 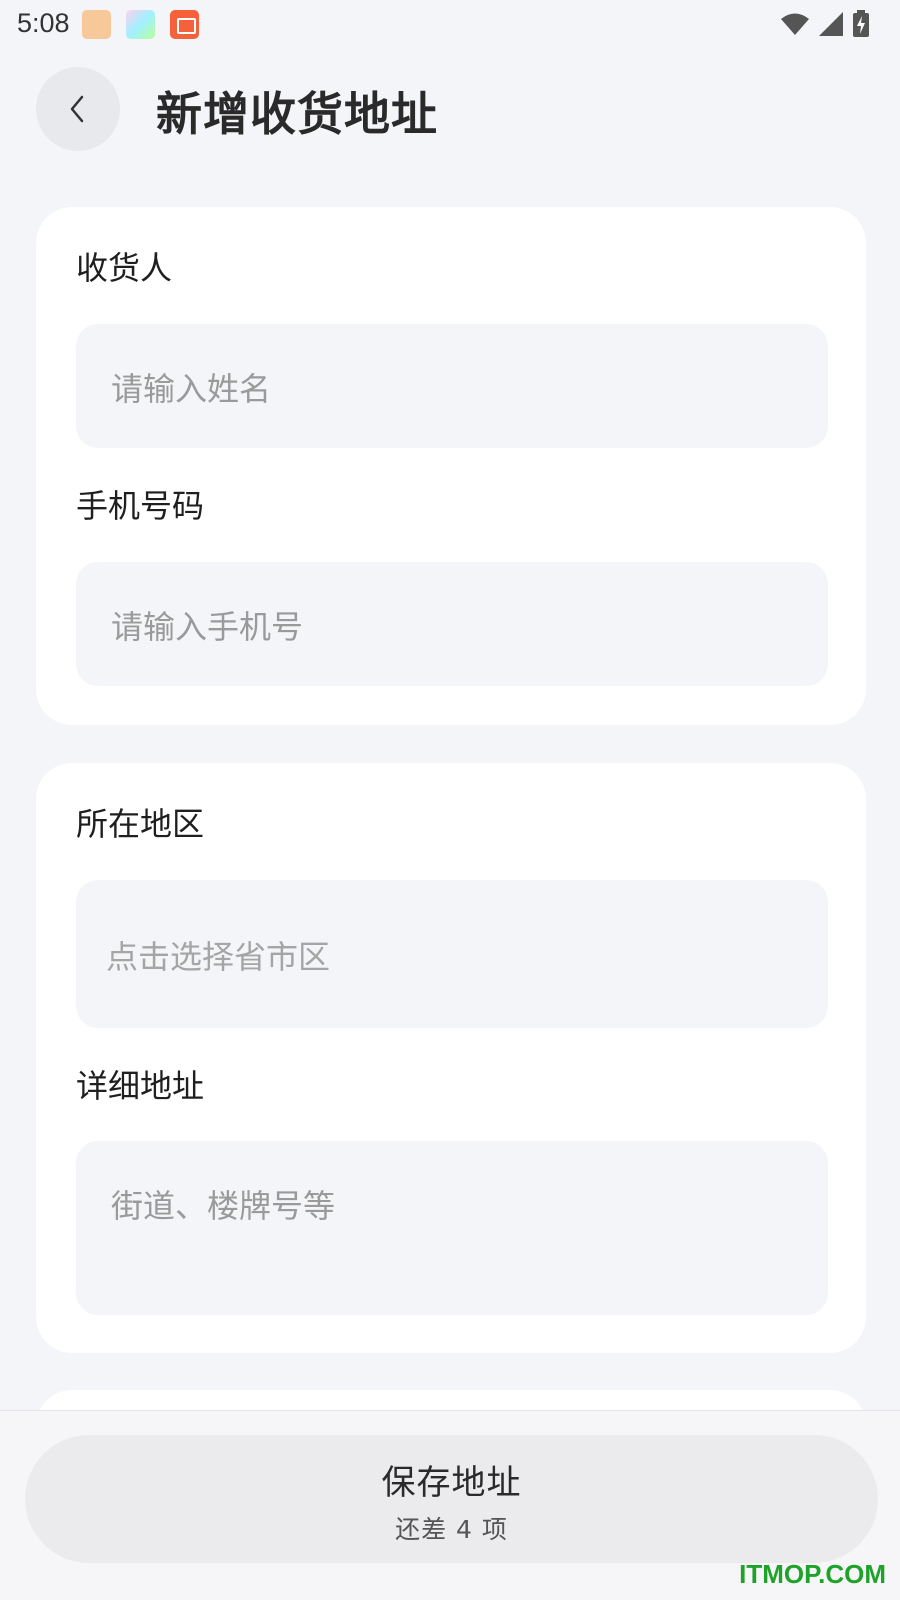 I want to click on cat-app-icon, so click(x=96, y=24).